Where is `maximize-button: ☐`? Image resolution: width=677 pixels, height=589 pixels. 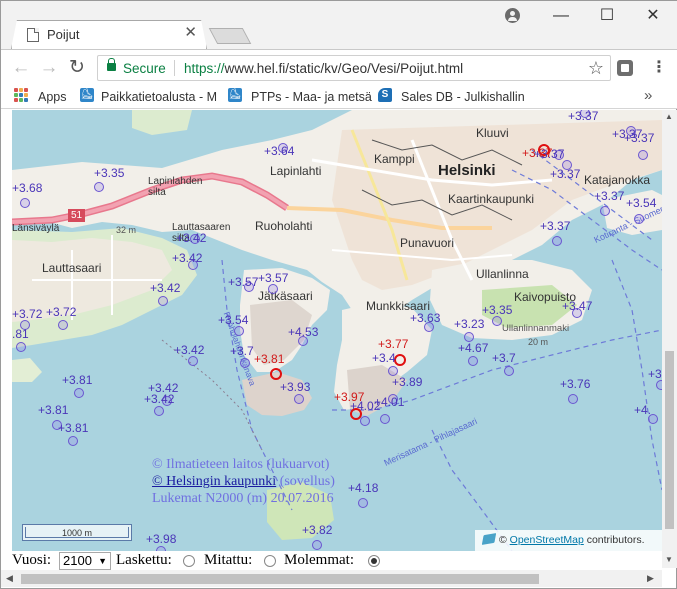
maximize-button: ☐ is located at coordinates (607, 16).